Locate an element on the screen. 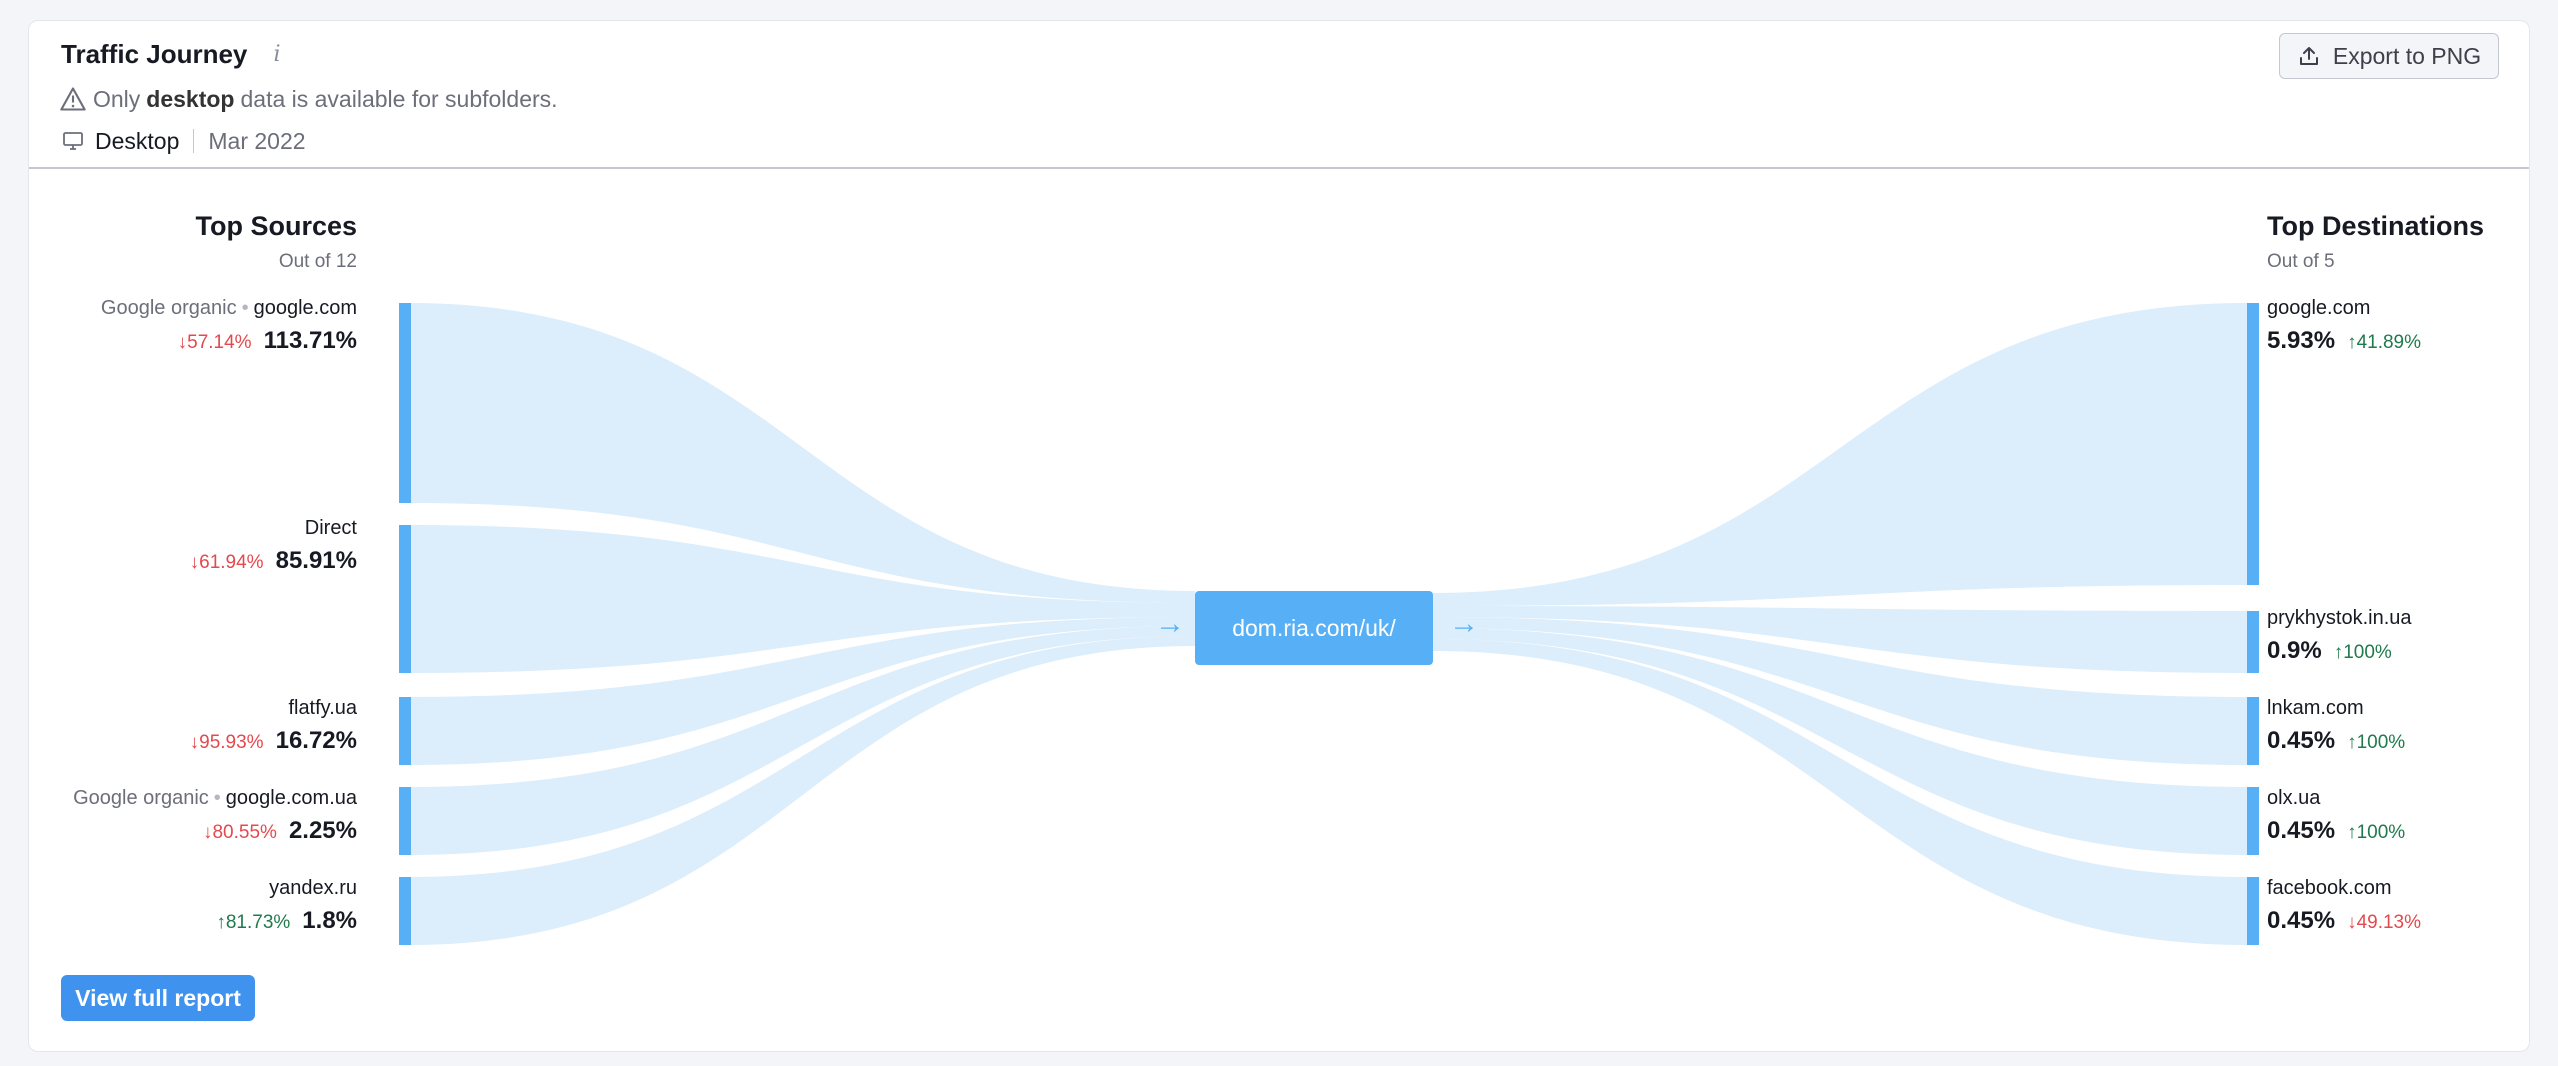 The width and height of the screenshot is (2558, 1066). destination-values-4: 0.45% ↑100% is located at coordinates (2336, 831).